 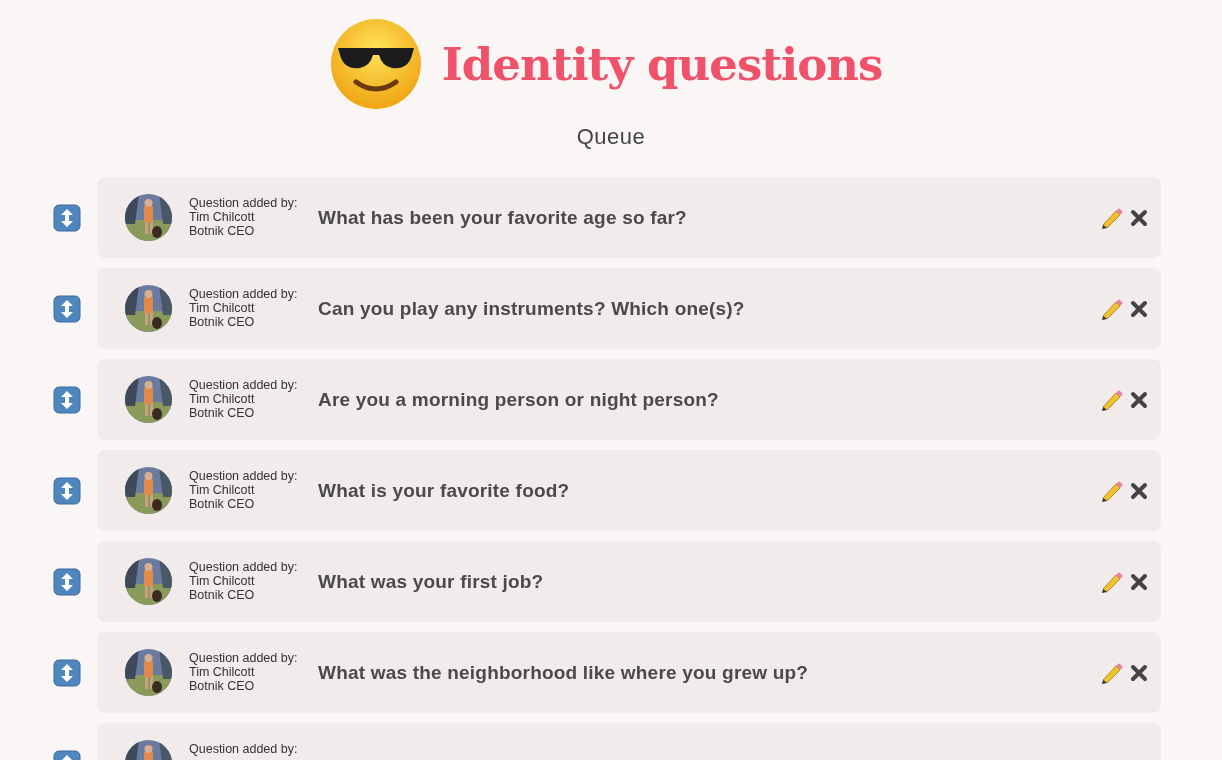 I want to click on section-heading: Queue, so click(x=611, y=137).